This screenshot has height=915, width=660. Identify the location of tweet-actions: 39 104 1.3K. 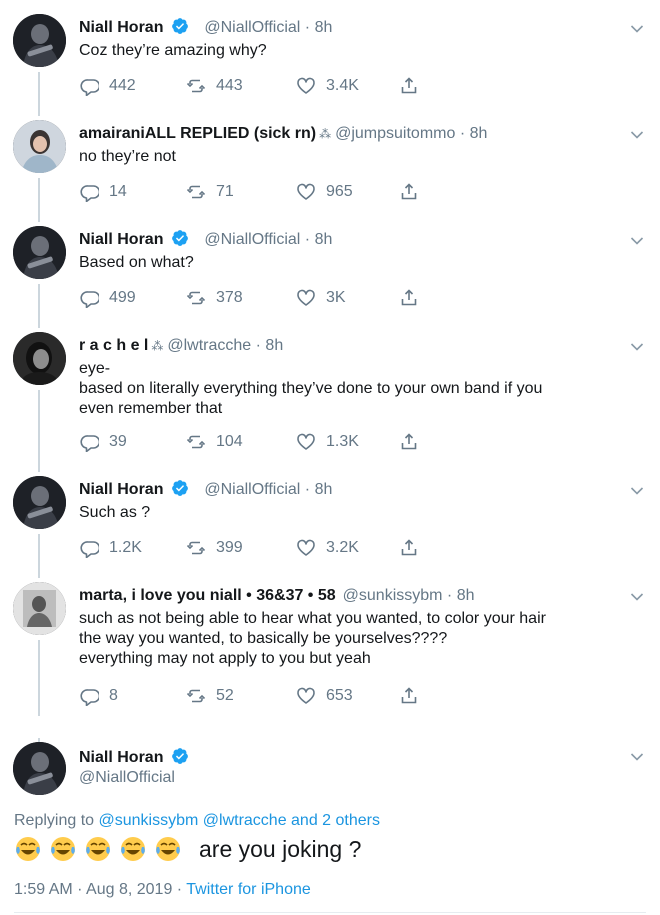
(259, 442).